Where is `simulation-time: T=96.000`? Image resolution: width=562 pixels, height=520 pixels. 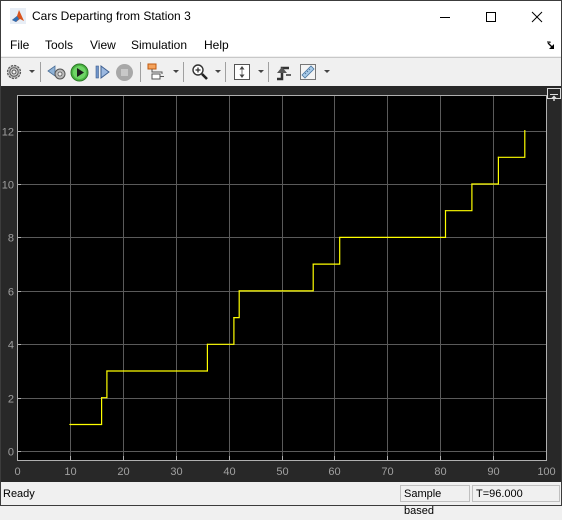 simulation-time: T=96.000 is located at coordinates (516, 493).